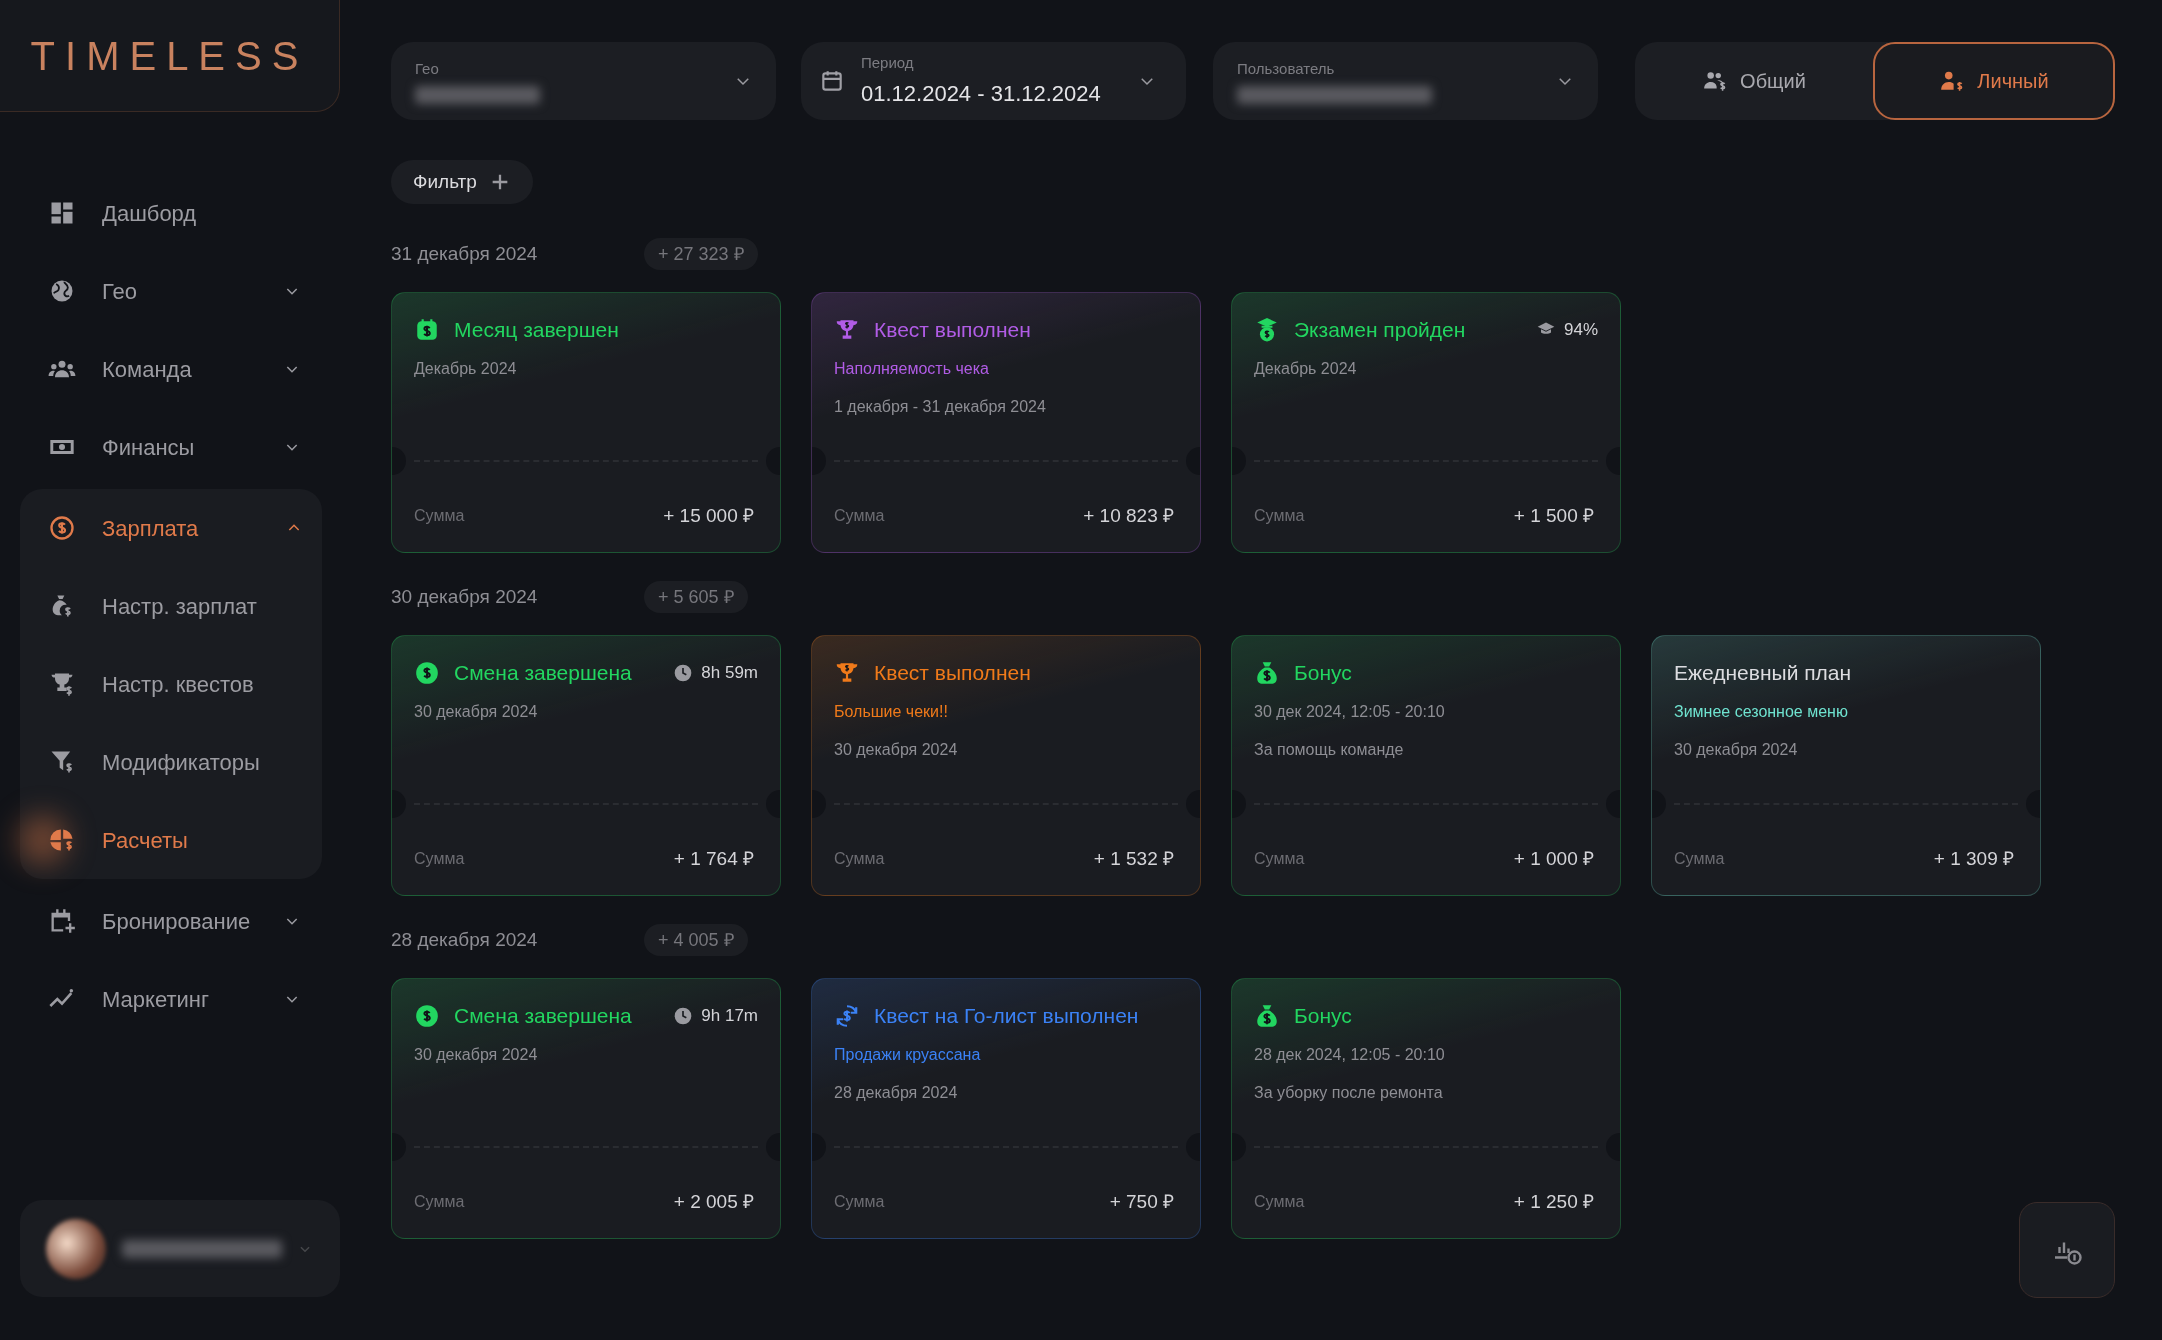  I want to click on reward-card: Ежедневный план Зимнее сезонное меню 30 декабря 2024 Сумма + 1 309 ₽, so click(1846, 765).